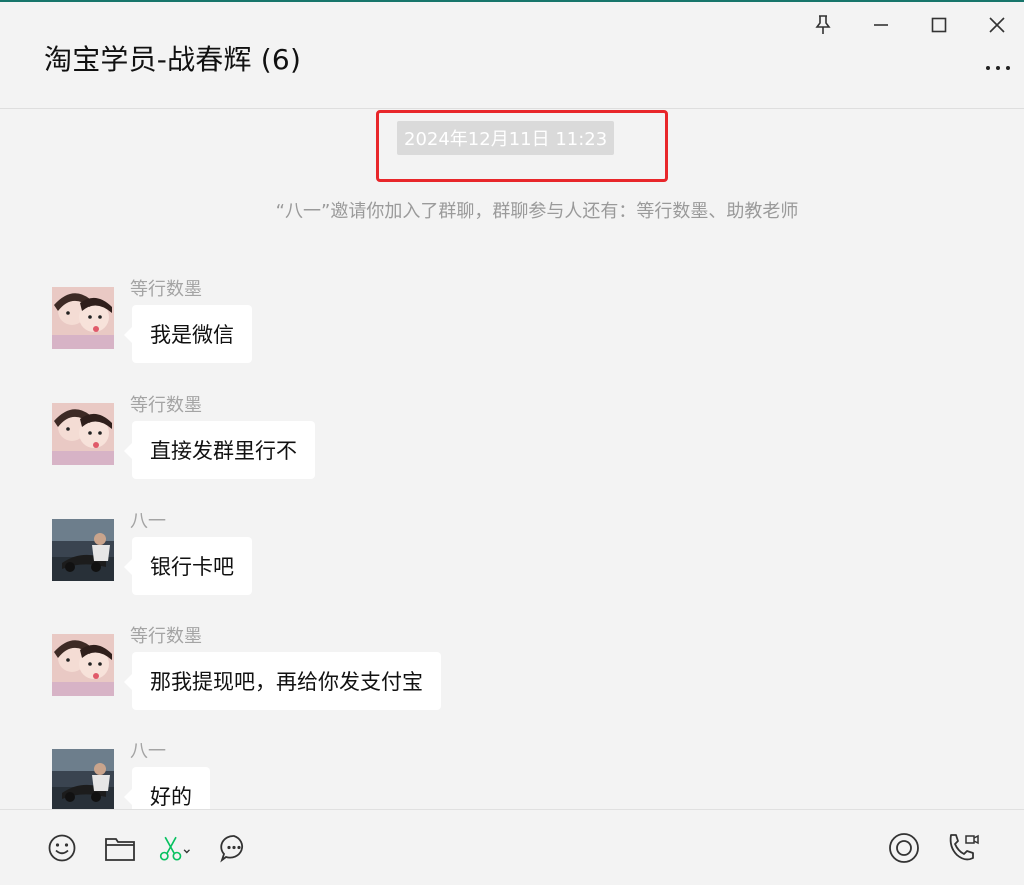  I want to click on call-icon, so click(962, 848).